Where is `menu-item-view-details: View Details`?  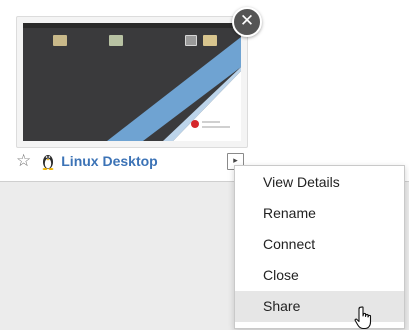
menu-item-view-details: View Details is located at coordinates (319, 182).